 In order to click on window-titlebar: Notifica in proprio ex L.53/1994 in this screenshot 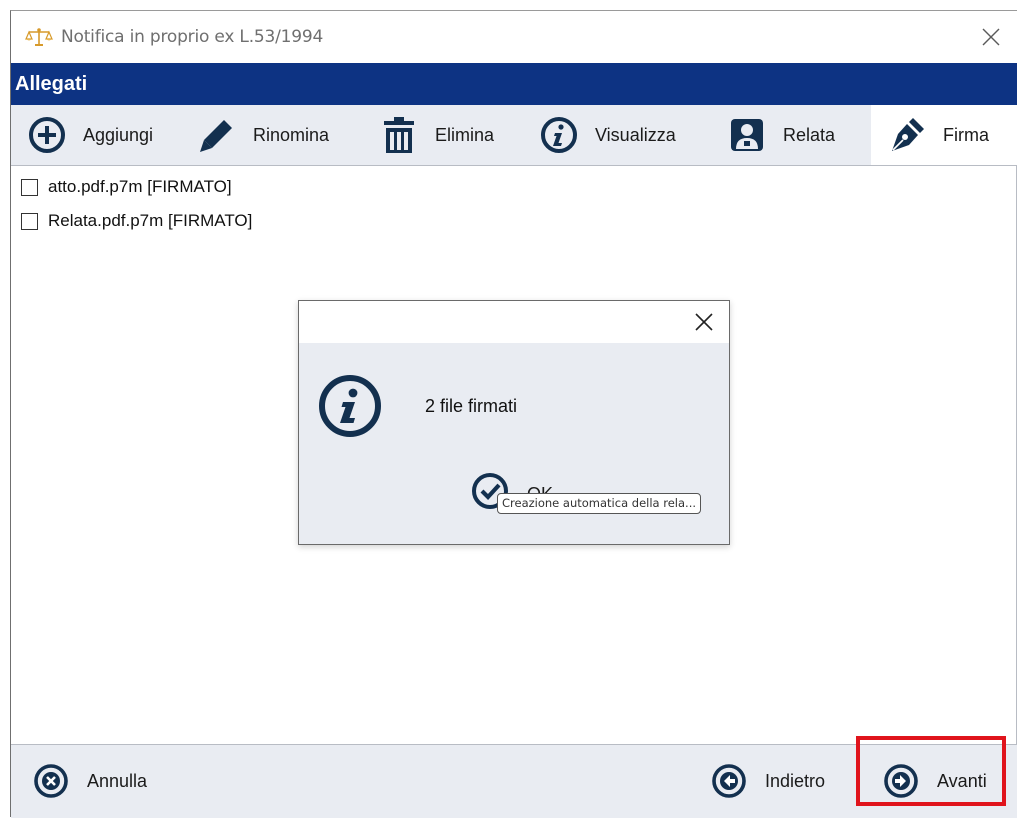, I will do `click(514, 37)`.